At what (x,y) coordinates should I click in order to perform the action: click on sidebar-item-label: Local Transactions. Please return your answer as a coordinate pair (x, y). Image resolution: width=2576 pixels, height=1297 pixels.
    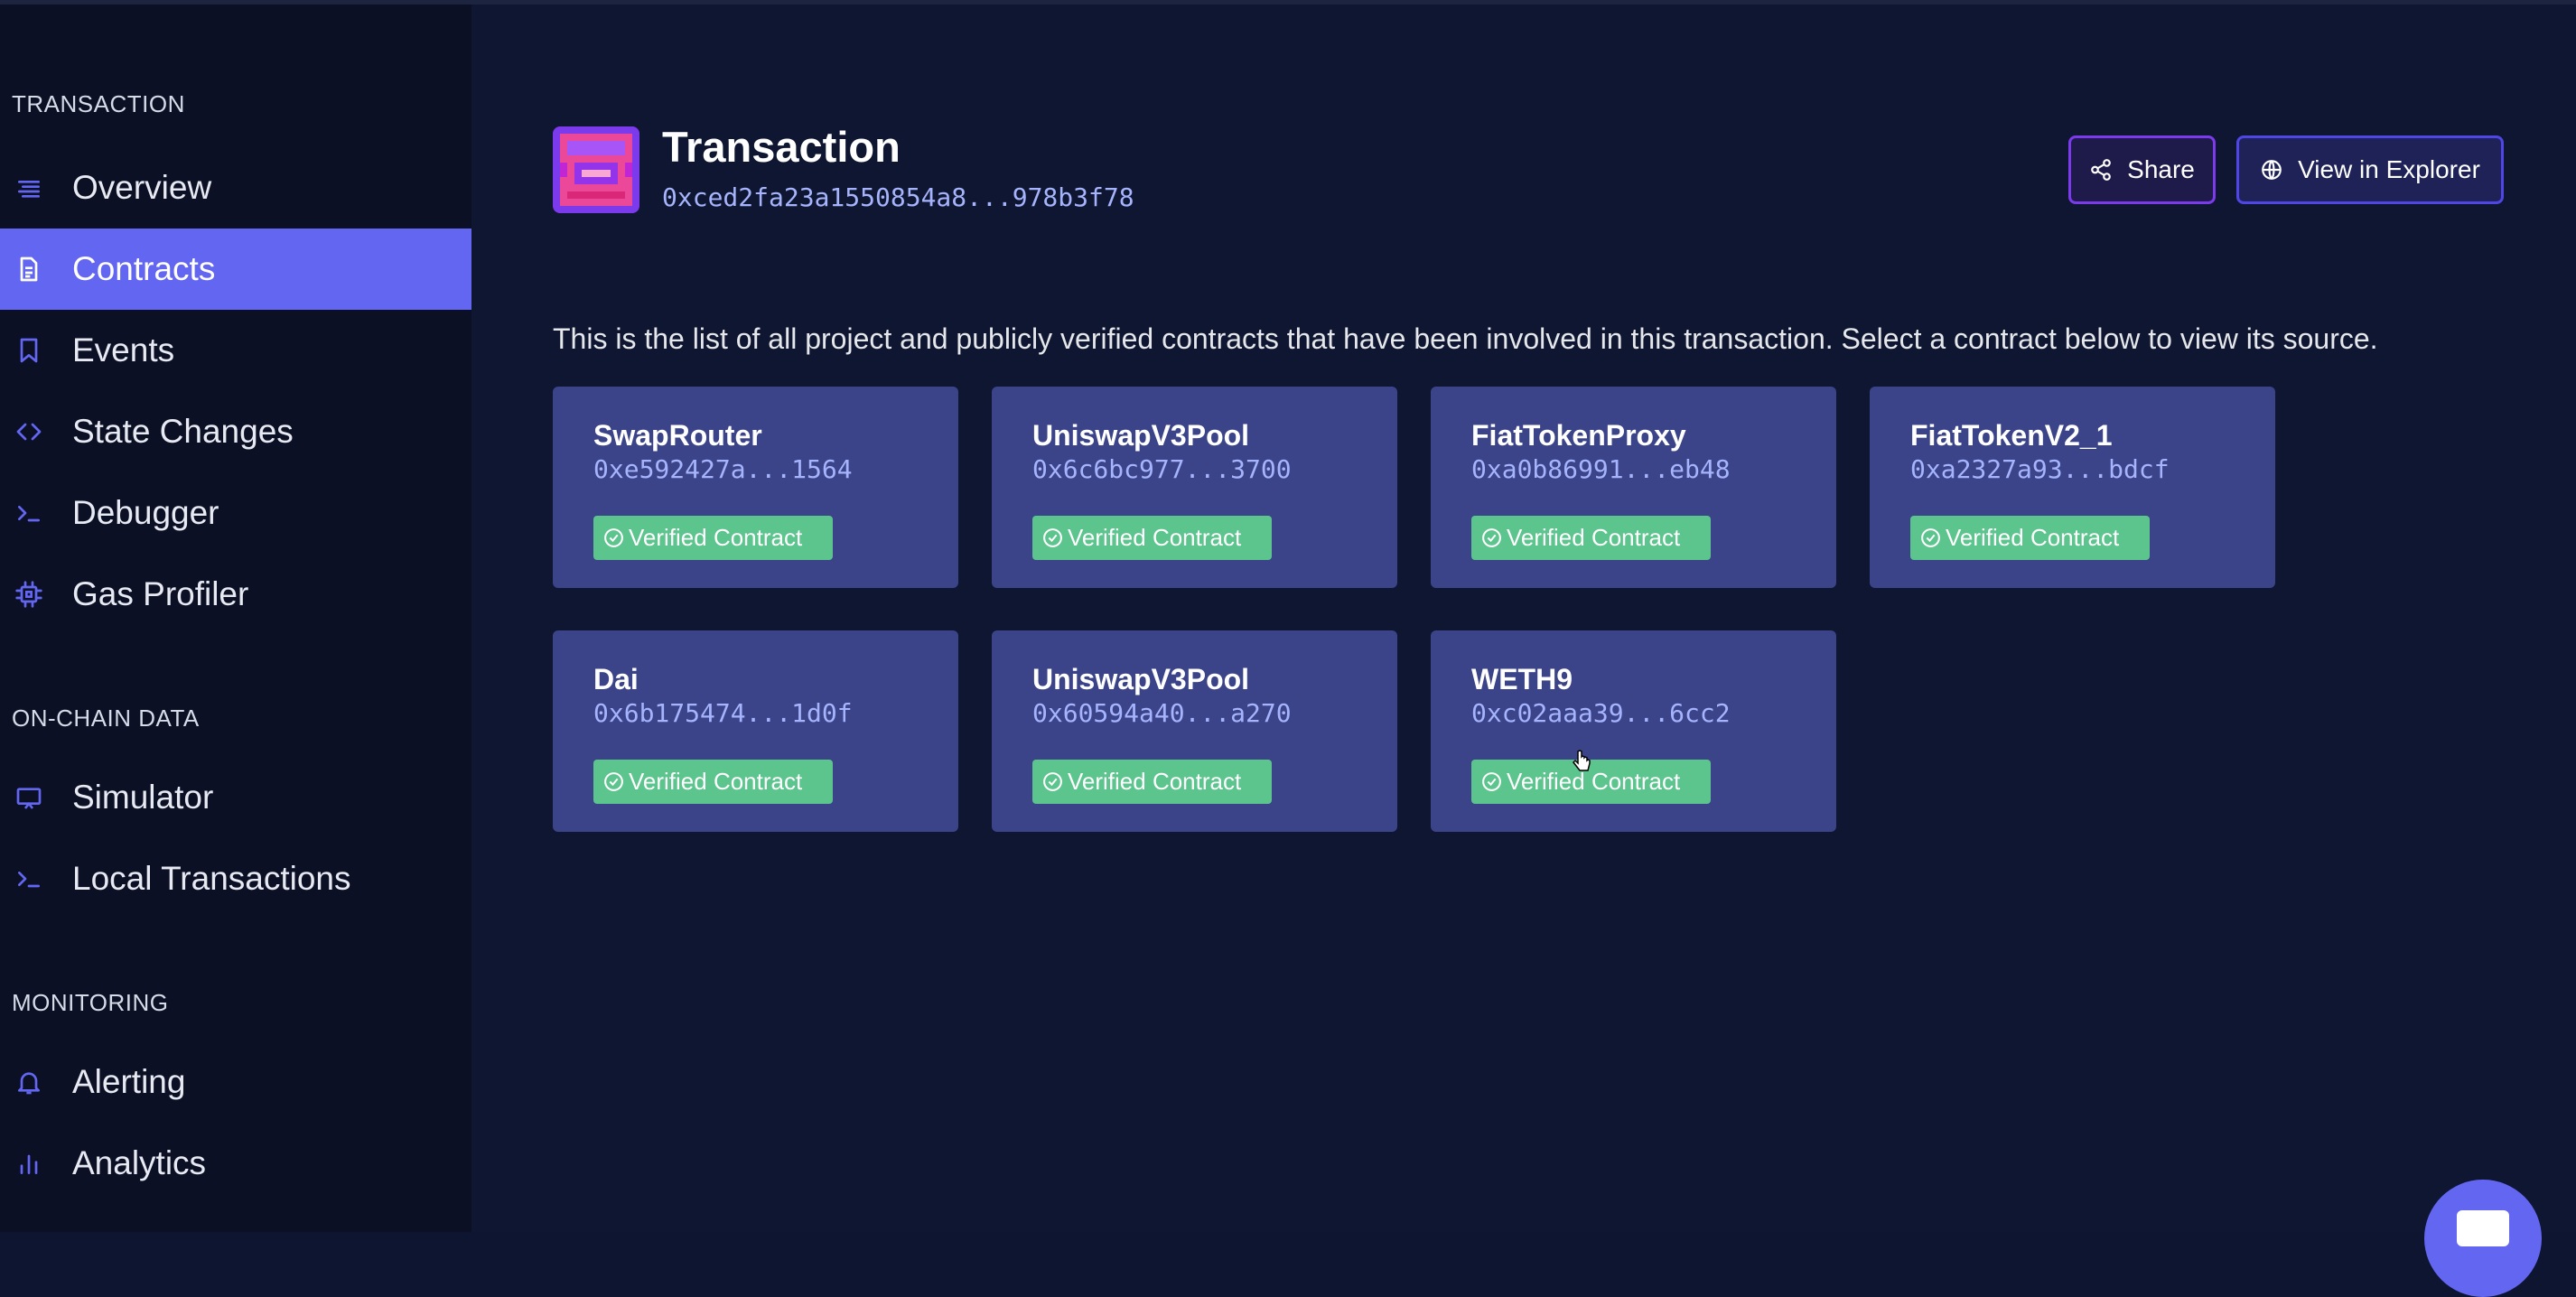
    Looking at the image, I should click on (211, 878).